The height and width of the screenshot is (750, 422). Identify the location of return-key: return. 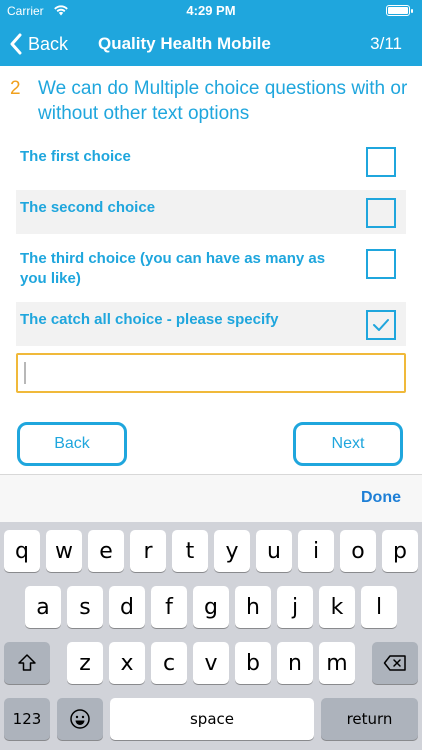
(369, 719).